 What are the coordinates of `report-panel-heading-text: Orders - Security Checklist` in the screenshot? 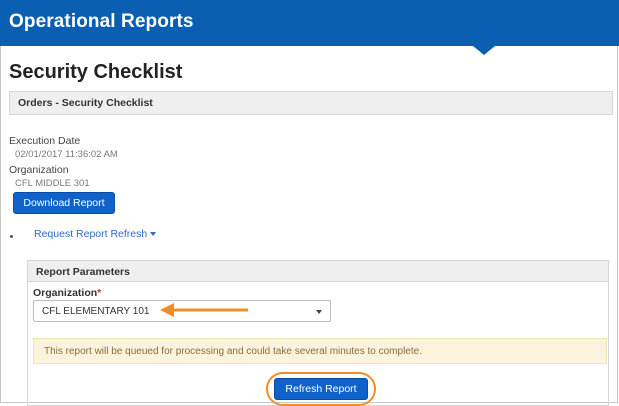 It's located at (85, 103).